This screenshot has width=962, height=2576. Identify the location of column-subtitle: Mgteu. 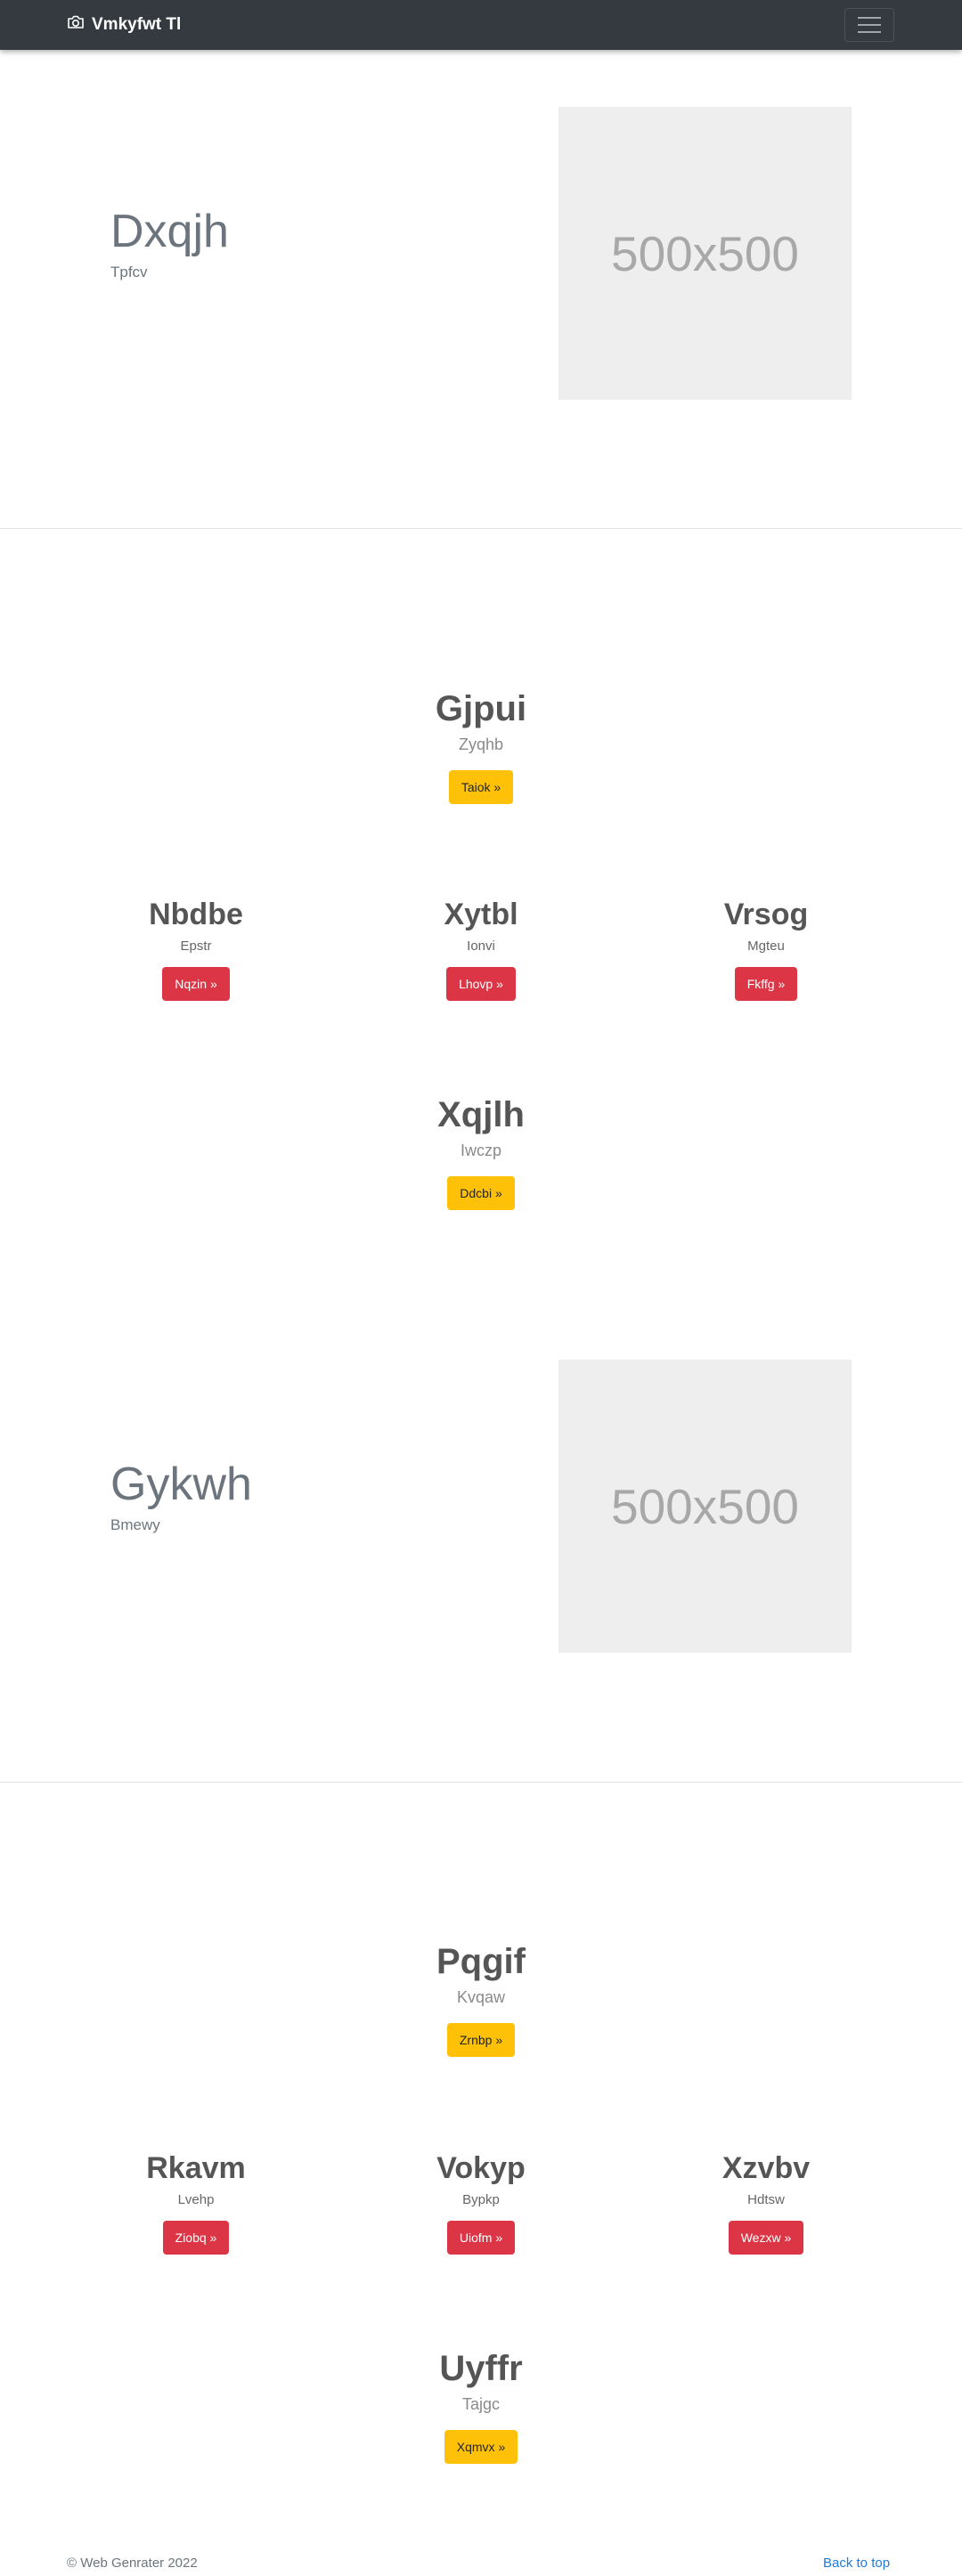
(766, 946).